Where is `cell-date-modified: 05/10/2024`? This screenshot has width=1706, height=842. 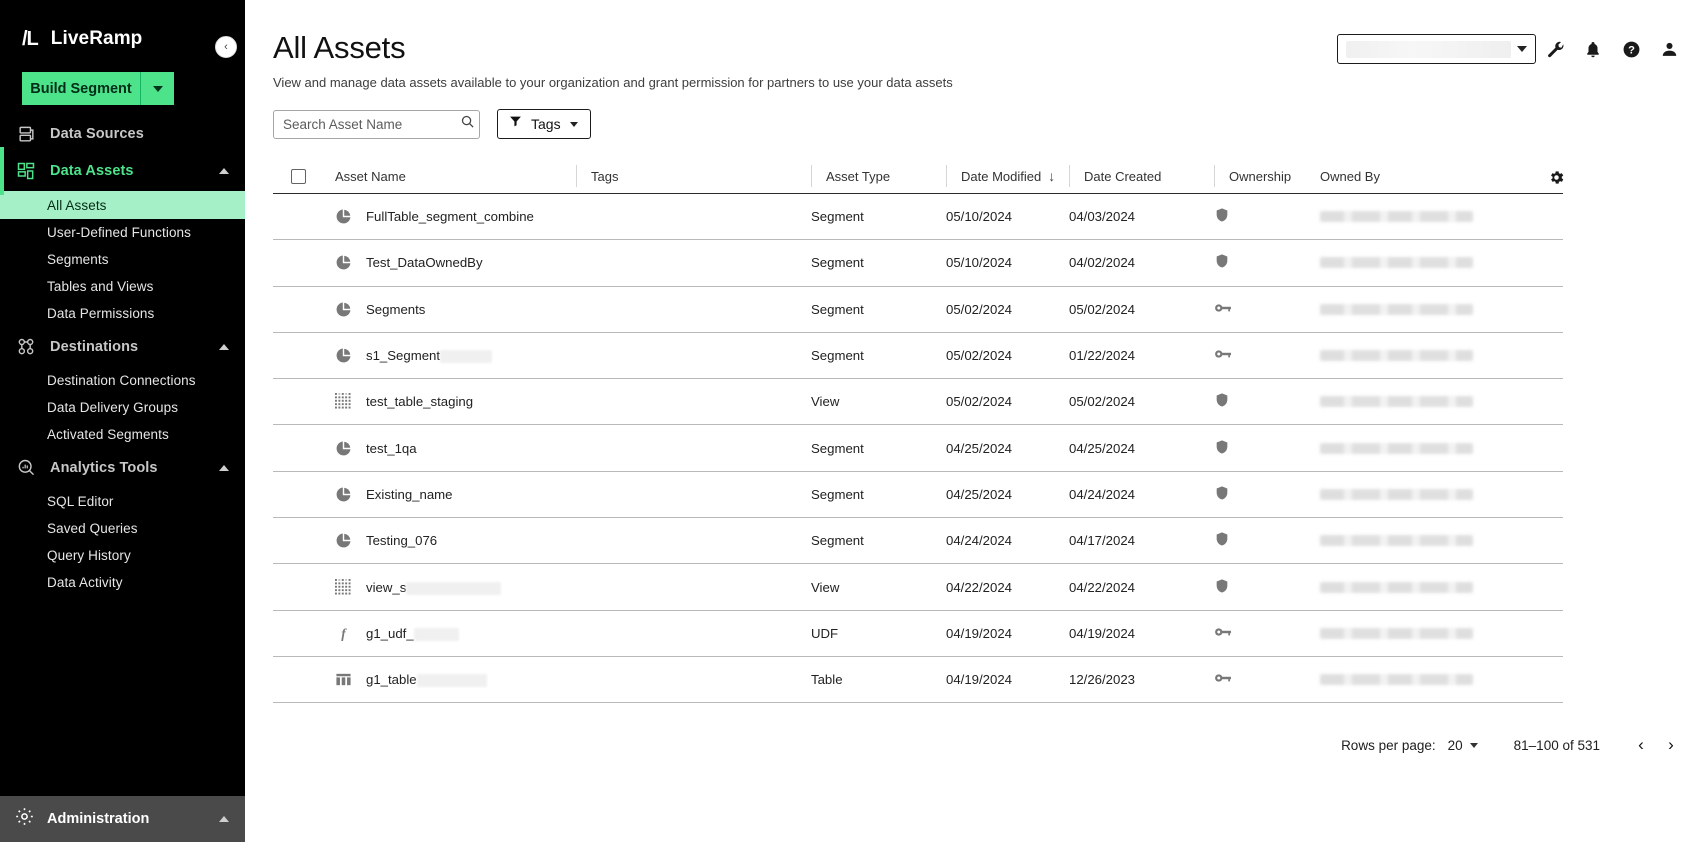 cell-date-modified: 05/10/2024 is located at coordinates (979, 217).